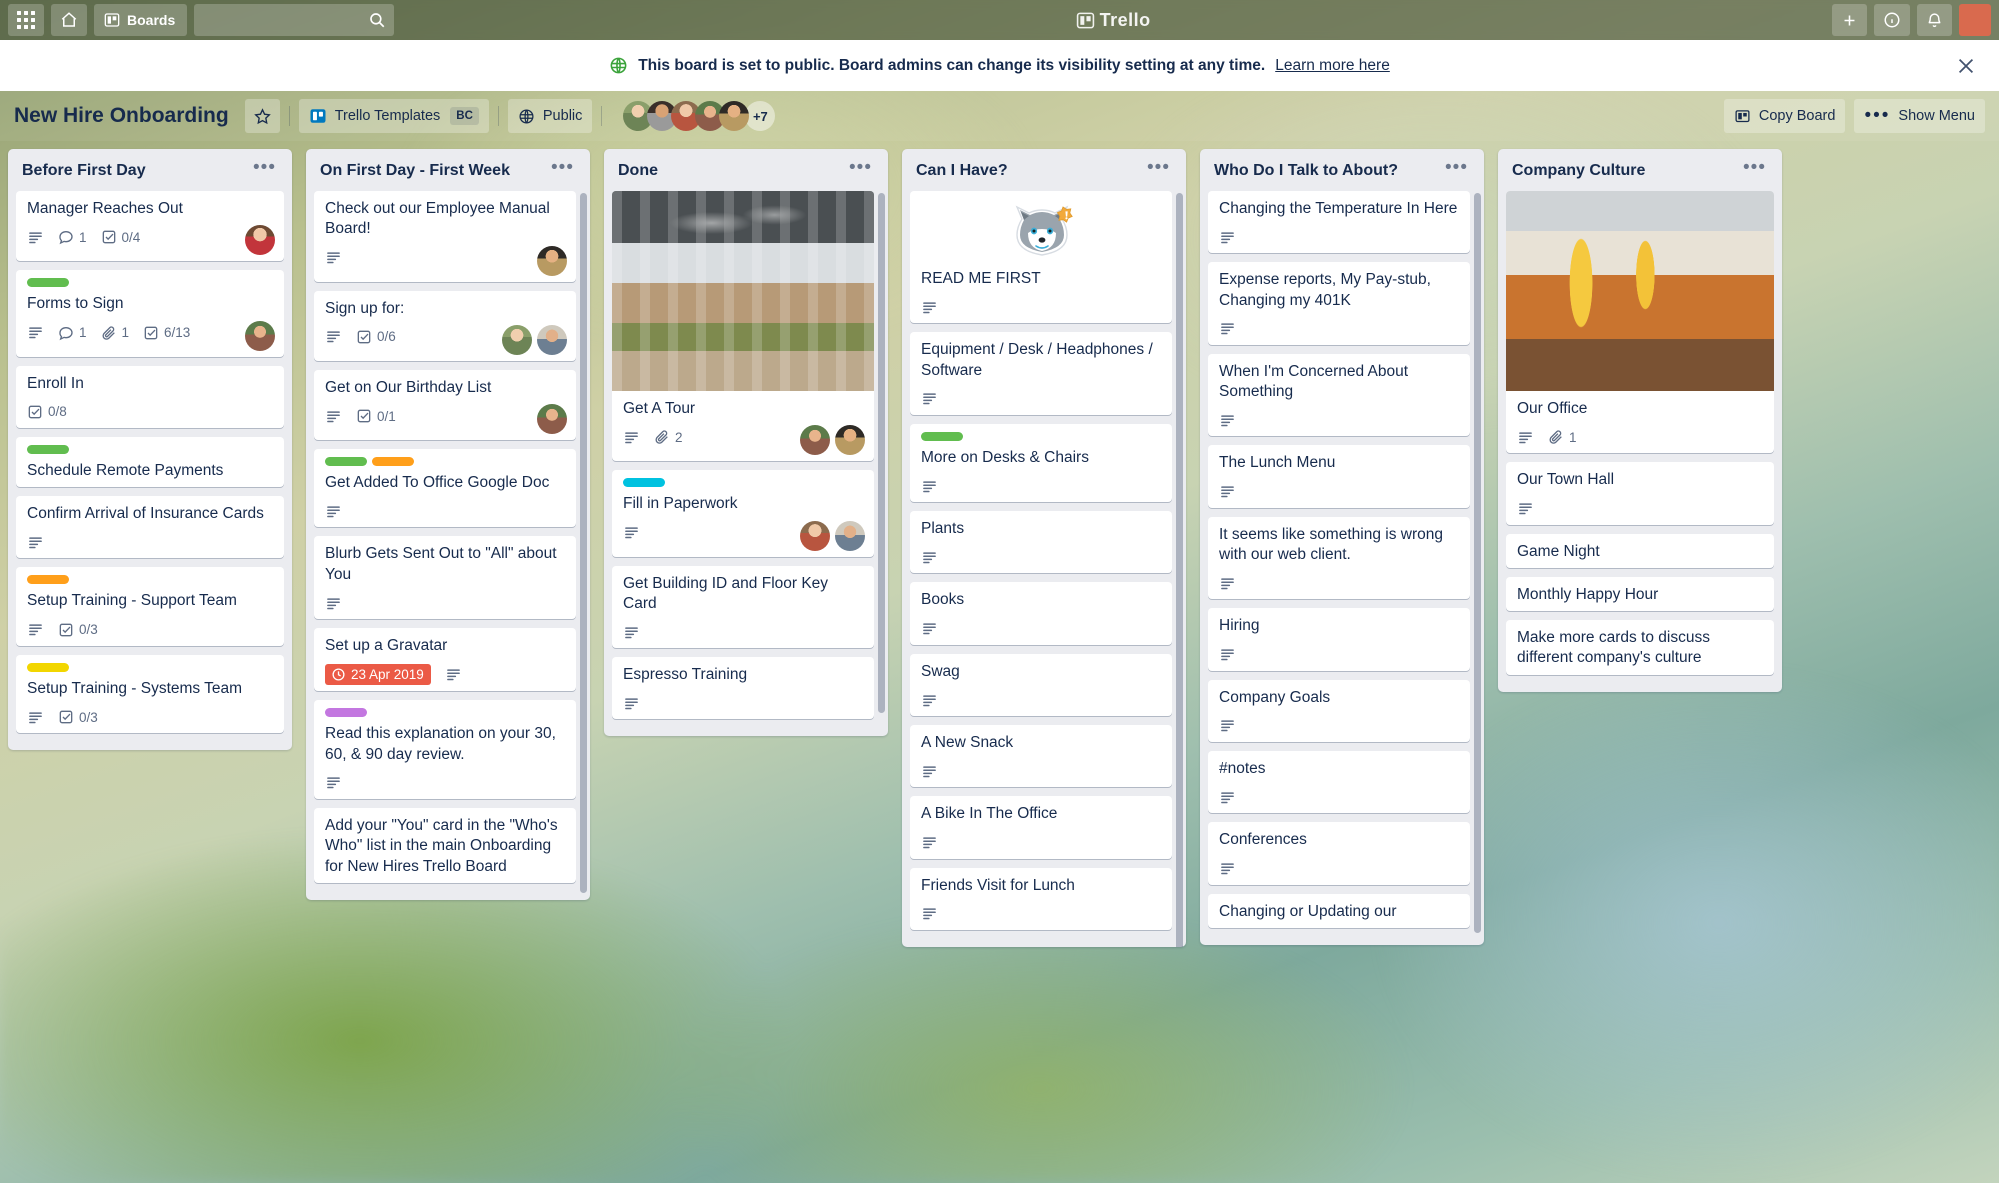 Image resolution: width=1999 pixels, height=1183 pixels. What do you see at coordinates (1934, 20) in the screenshot?
I see `notifications-button` at bounding box center [1934, 20].